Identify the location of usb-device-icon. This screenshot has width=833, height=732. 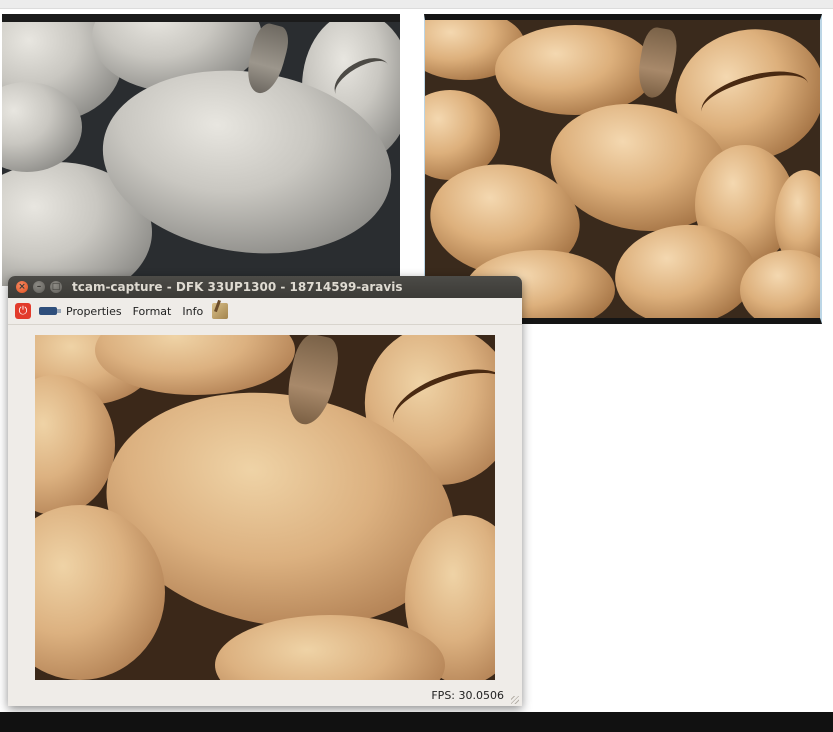
(50, 311).